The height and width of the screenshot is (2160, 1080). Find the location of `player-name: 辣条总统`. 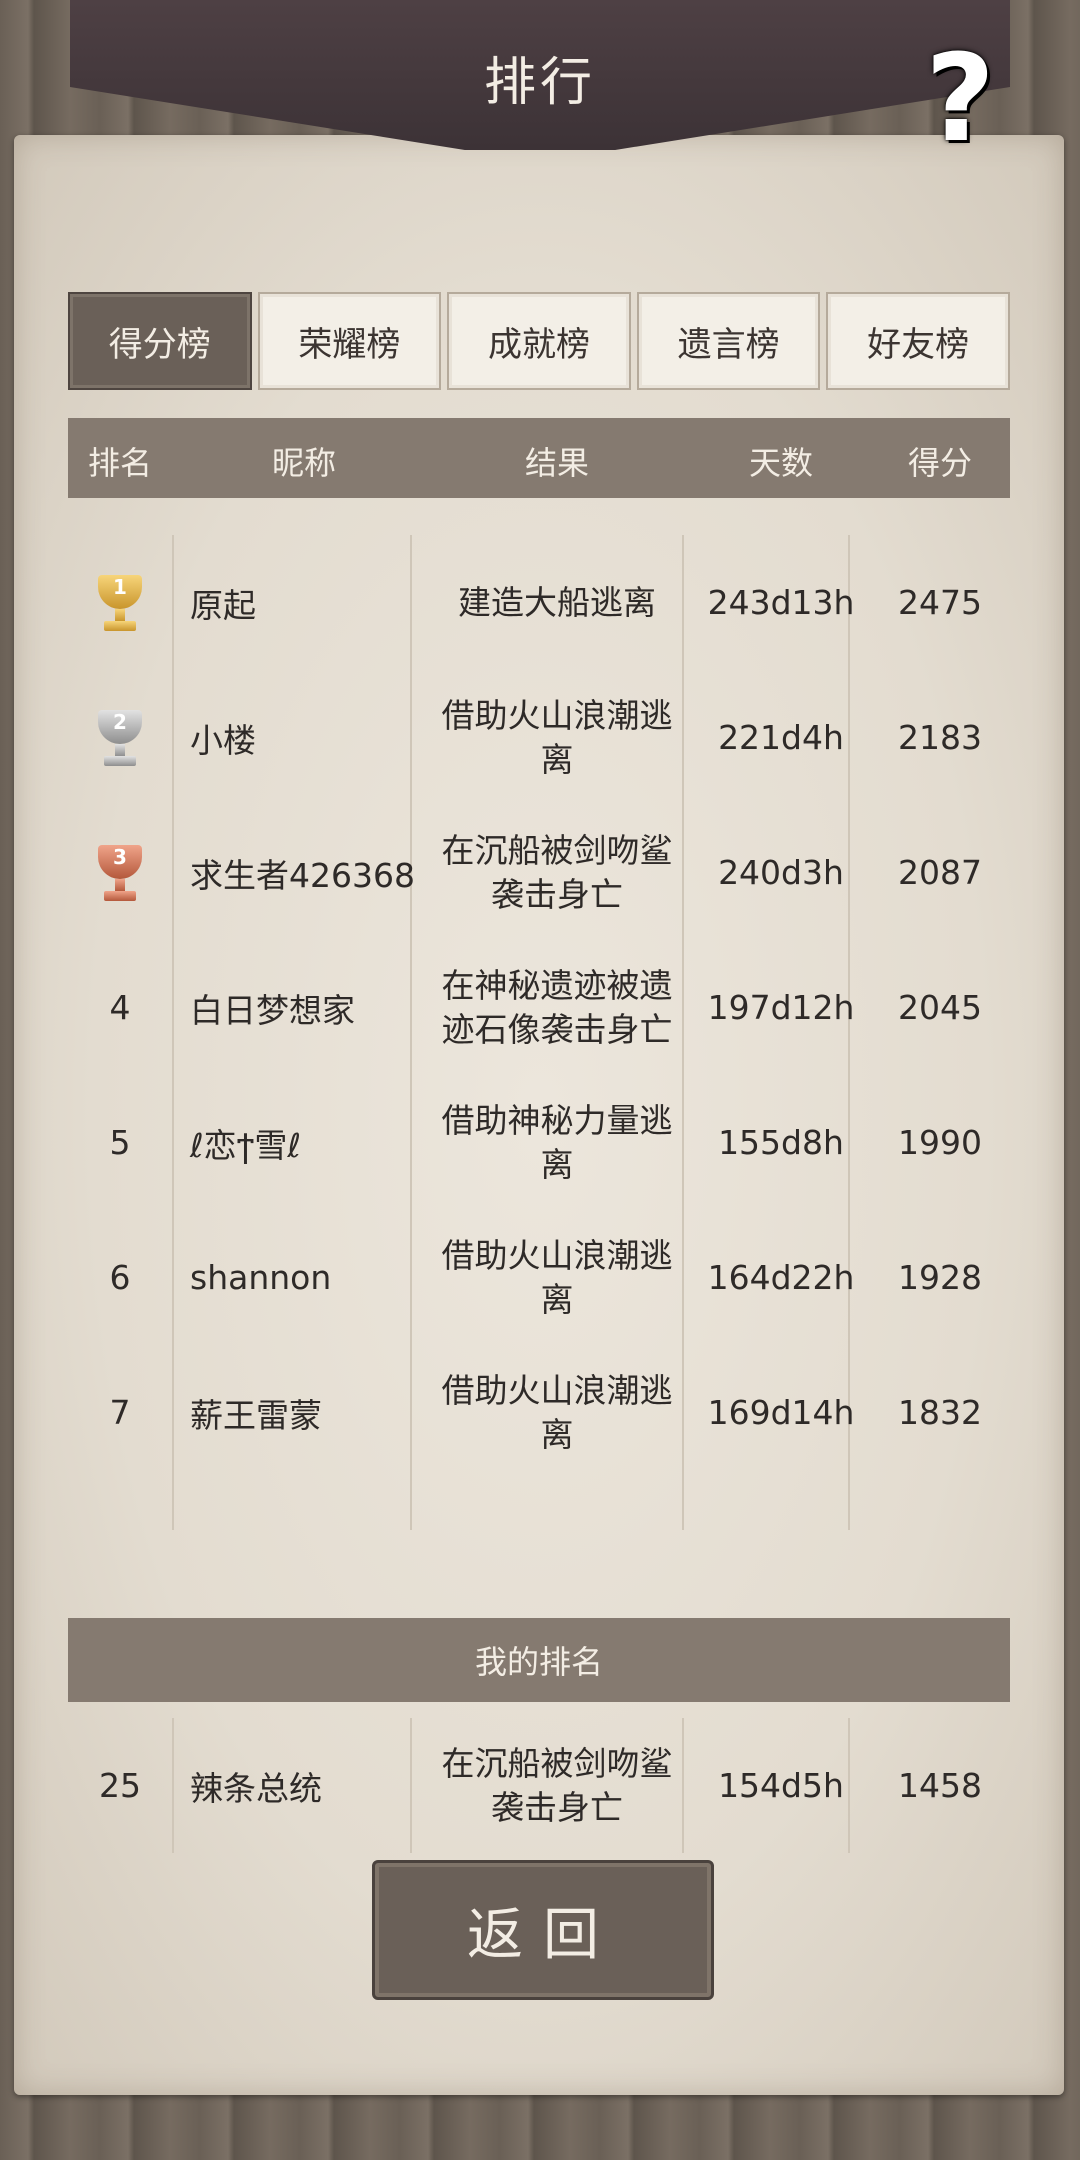

player-name: 辣条总统 is located at coordinates (256, 1788).